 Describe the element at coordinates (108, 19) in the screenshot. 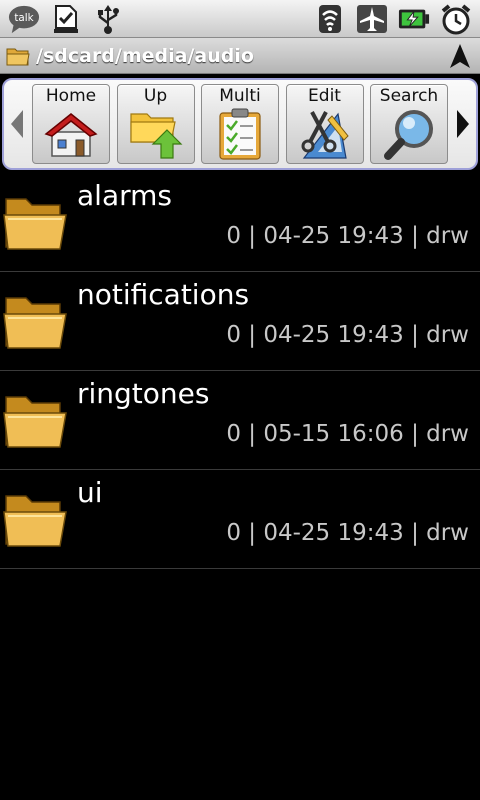

I see `usb-icon` at that location.